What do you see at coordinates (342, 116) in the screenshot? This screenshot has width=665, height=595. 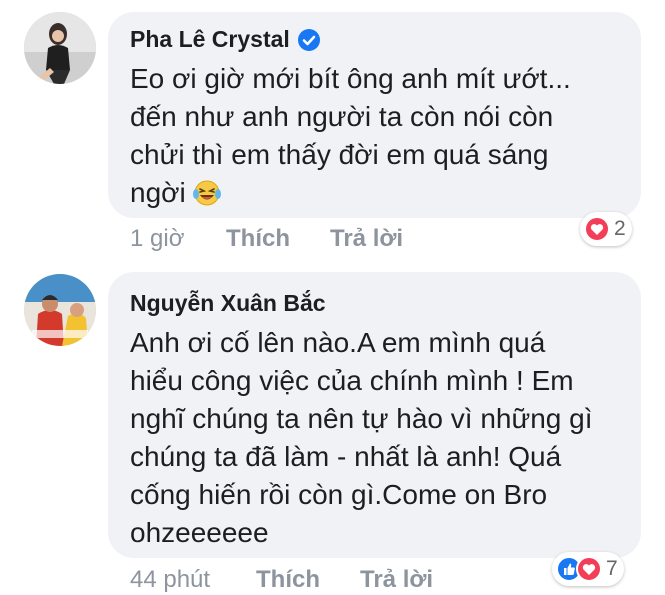 I see `text-line: đến như anh người ta còn nói còn` at bounding box center [342, 116].